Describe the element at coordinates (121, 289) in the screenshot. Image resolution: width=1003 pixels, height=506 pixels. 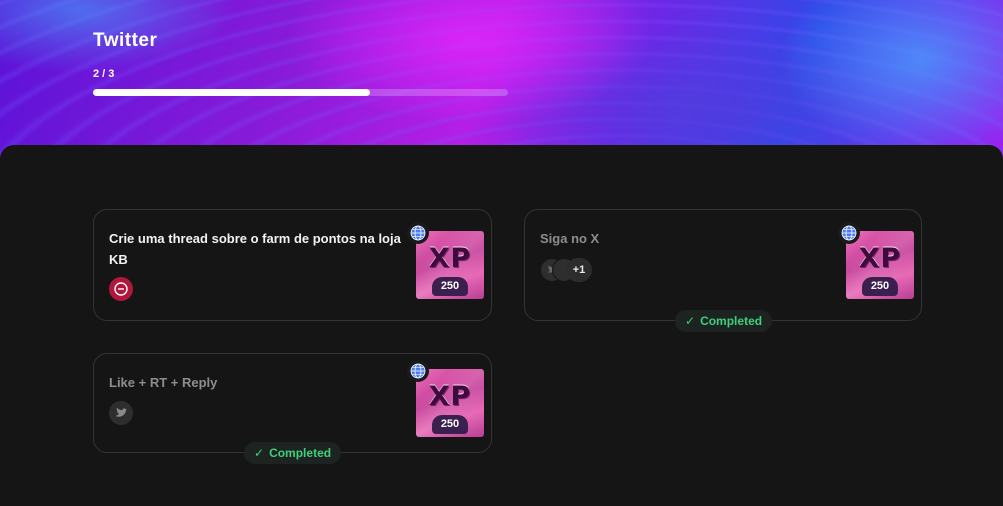
I see `link-icon` at that location.